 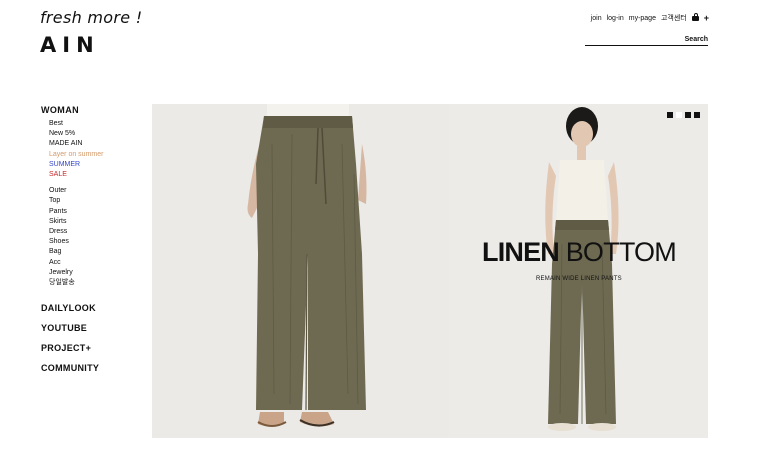 What do you see at coordinates (696, 39) in the screenshot?
I see `search-button: Search` at bounding box center [696, 39].